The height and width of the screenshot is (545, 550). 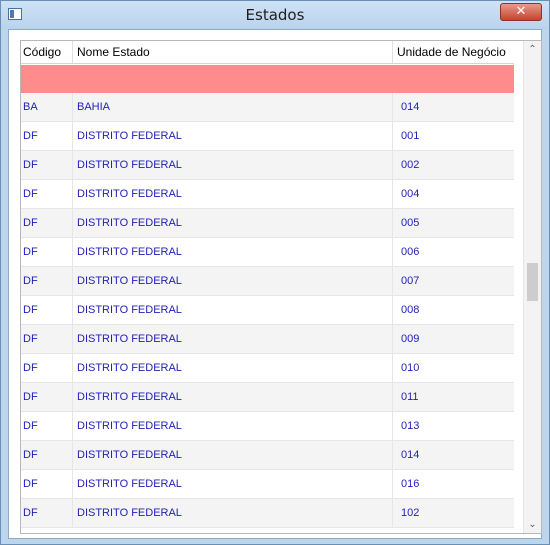 What do you see at coordinates (532, 282) in the screenshot?
I see `scroll-thumb` at bounding box center [532, 282].